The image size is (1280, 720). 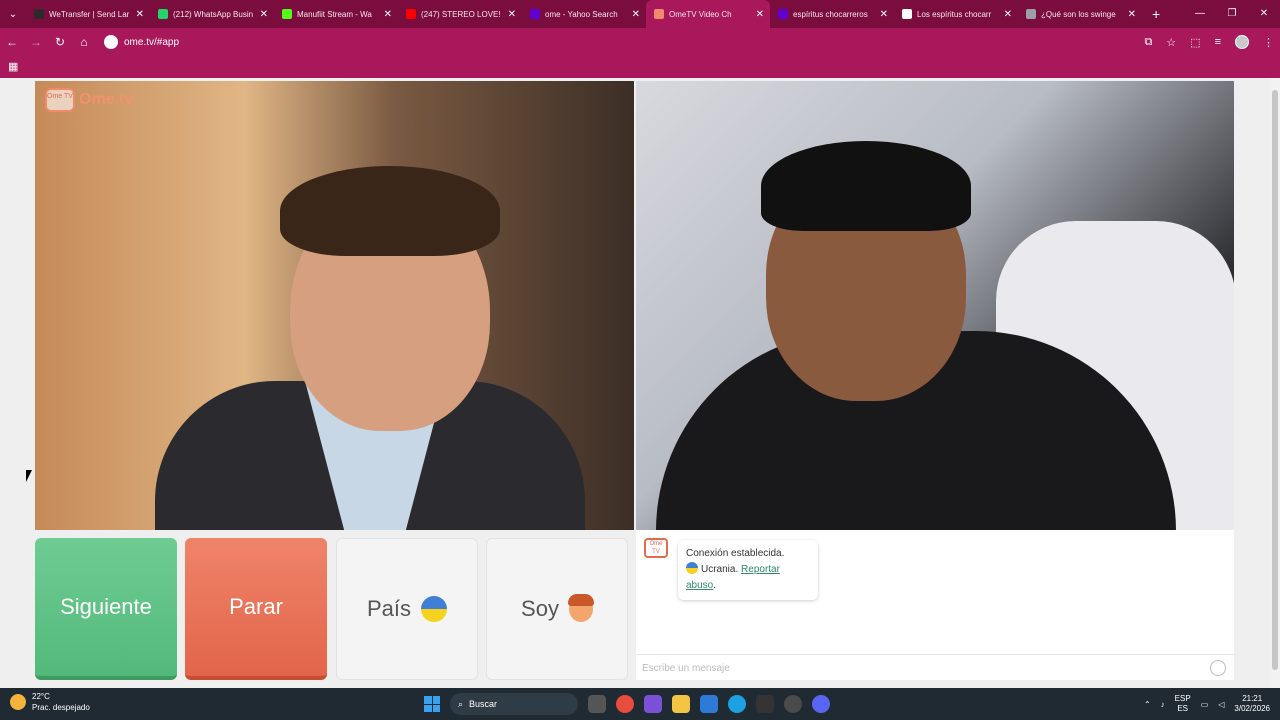 What do you see at coordinates (681, 704) in the screenshot?
I see `file-explorer-icon` at bounding box center [681, 704].